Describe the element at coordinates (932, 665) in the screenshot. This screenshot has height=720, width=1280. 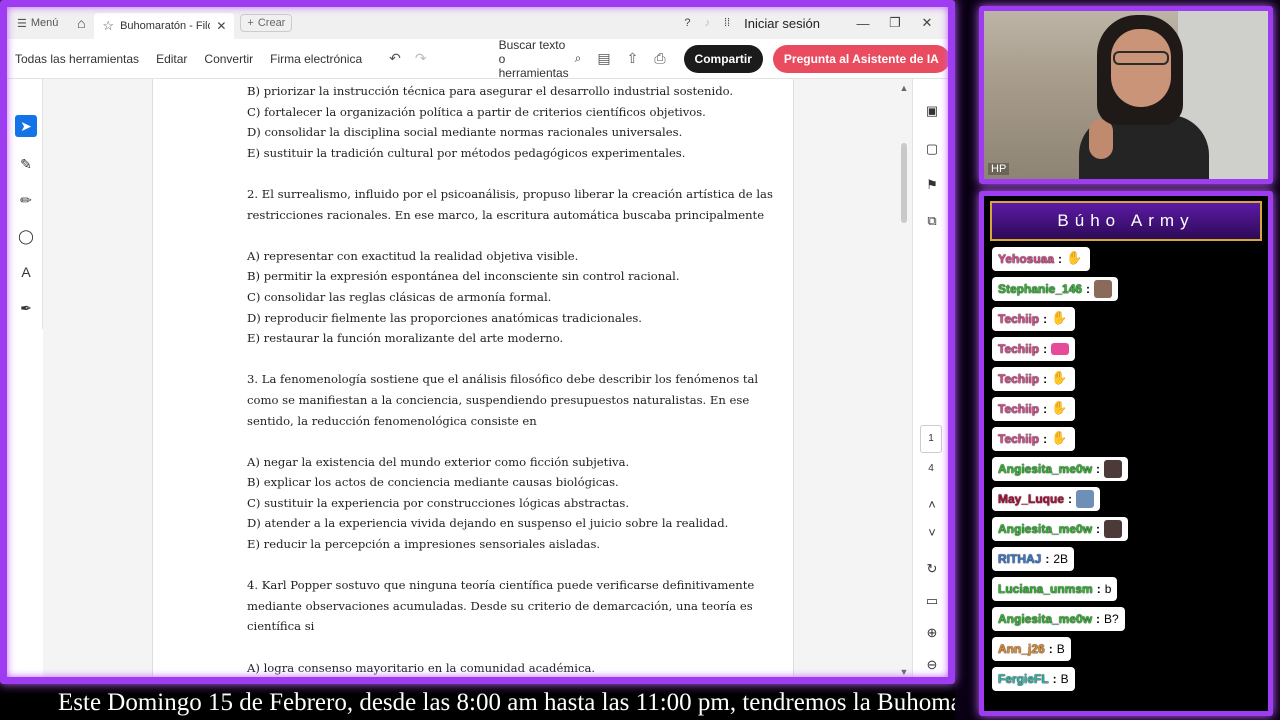
I see `zoom-out-icon: ⊖` at that location.